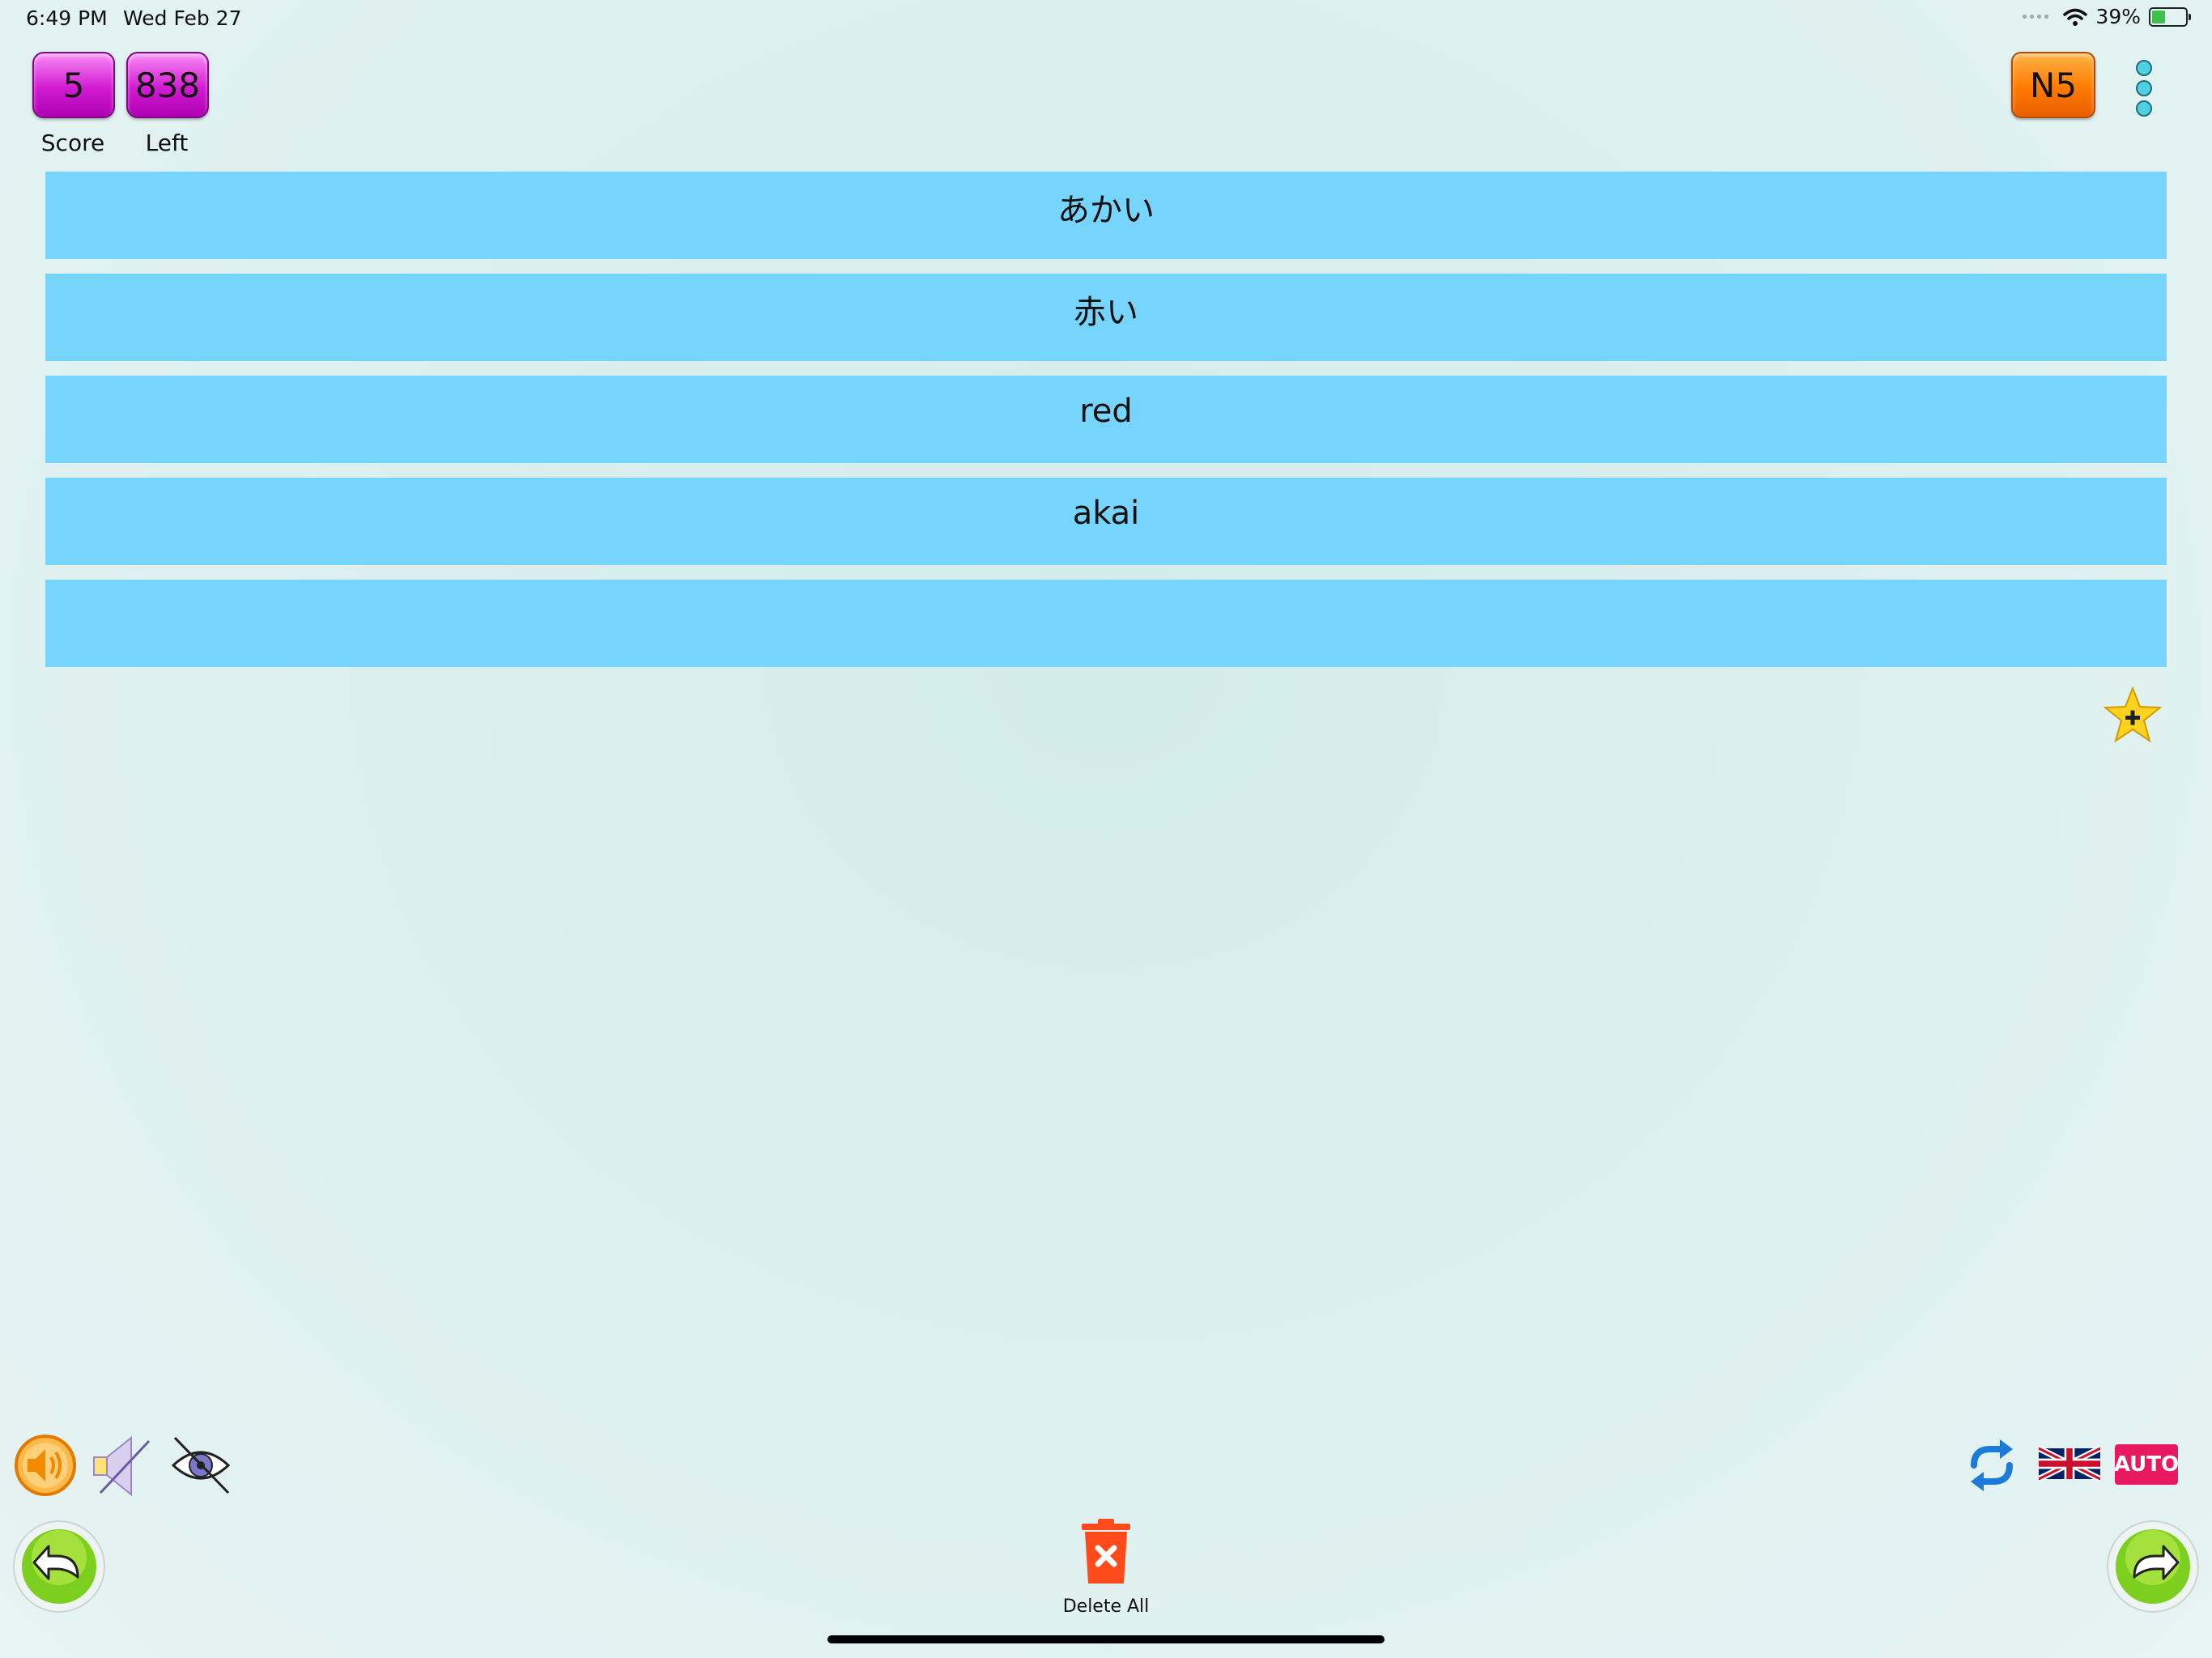  Describe the element at coordinates (2036, 17) in the screenshot. I see `cellular-signal-icon` at that location.